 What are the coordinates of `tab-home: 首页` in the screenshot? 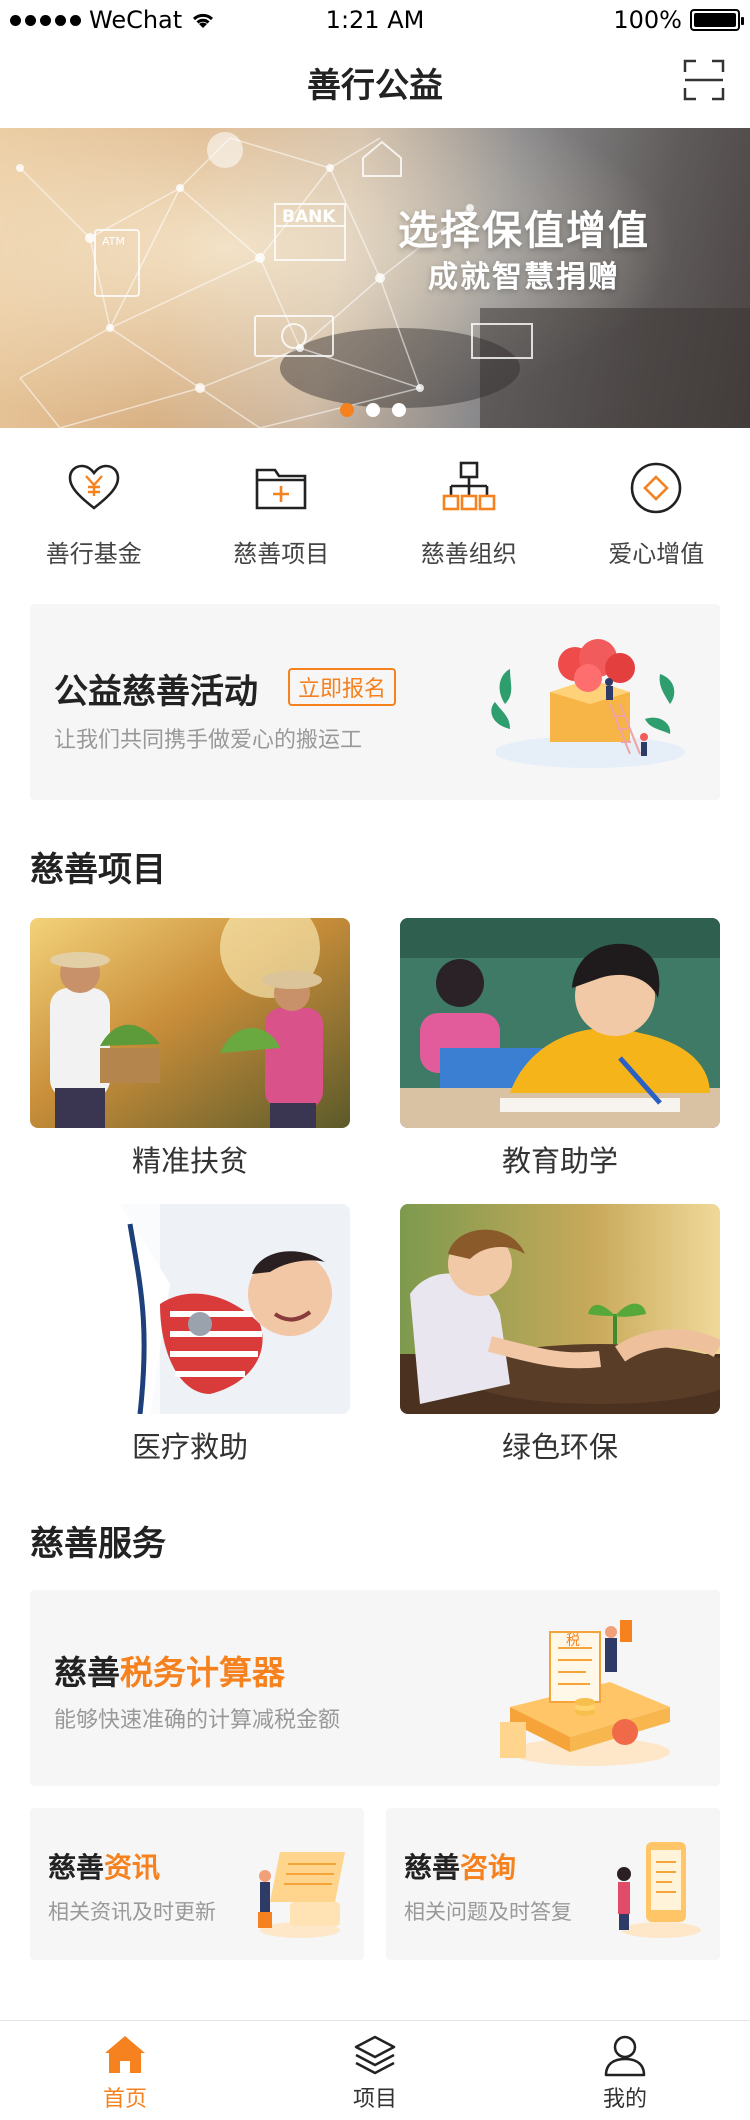 It's located at (125, 2070).